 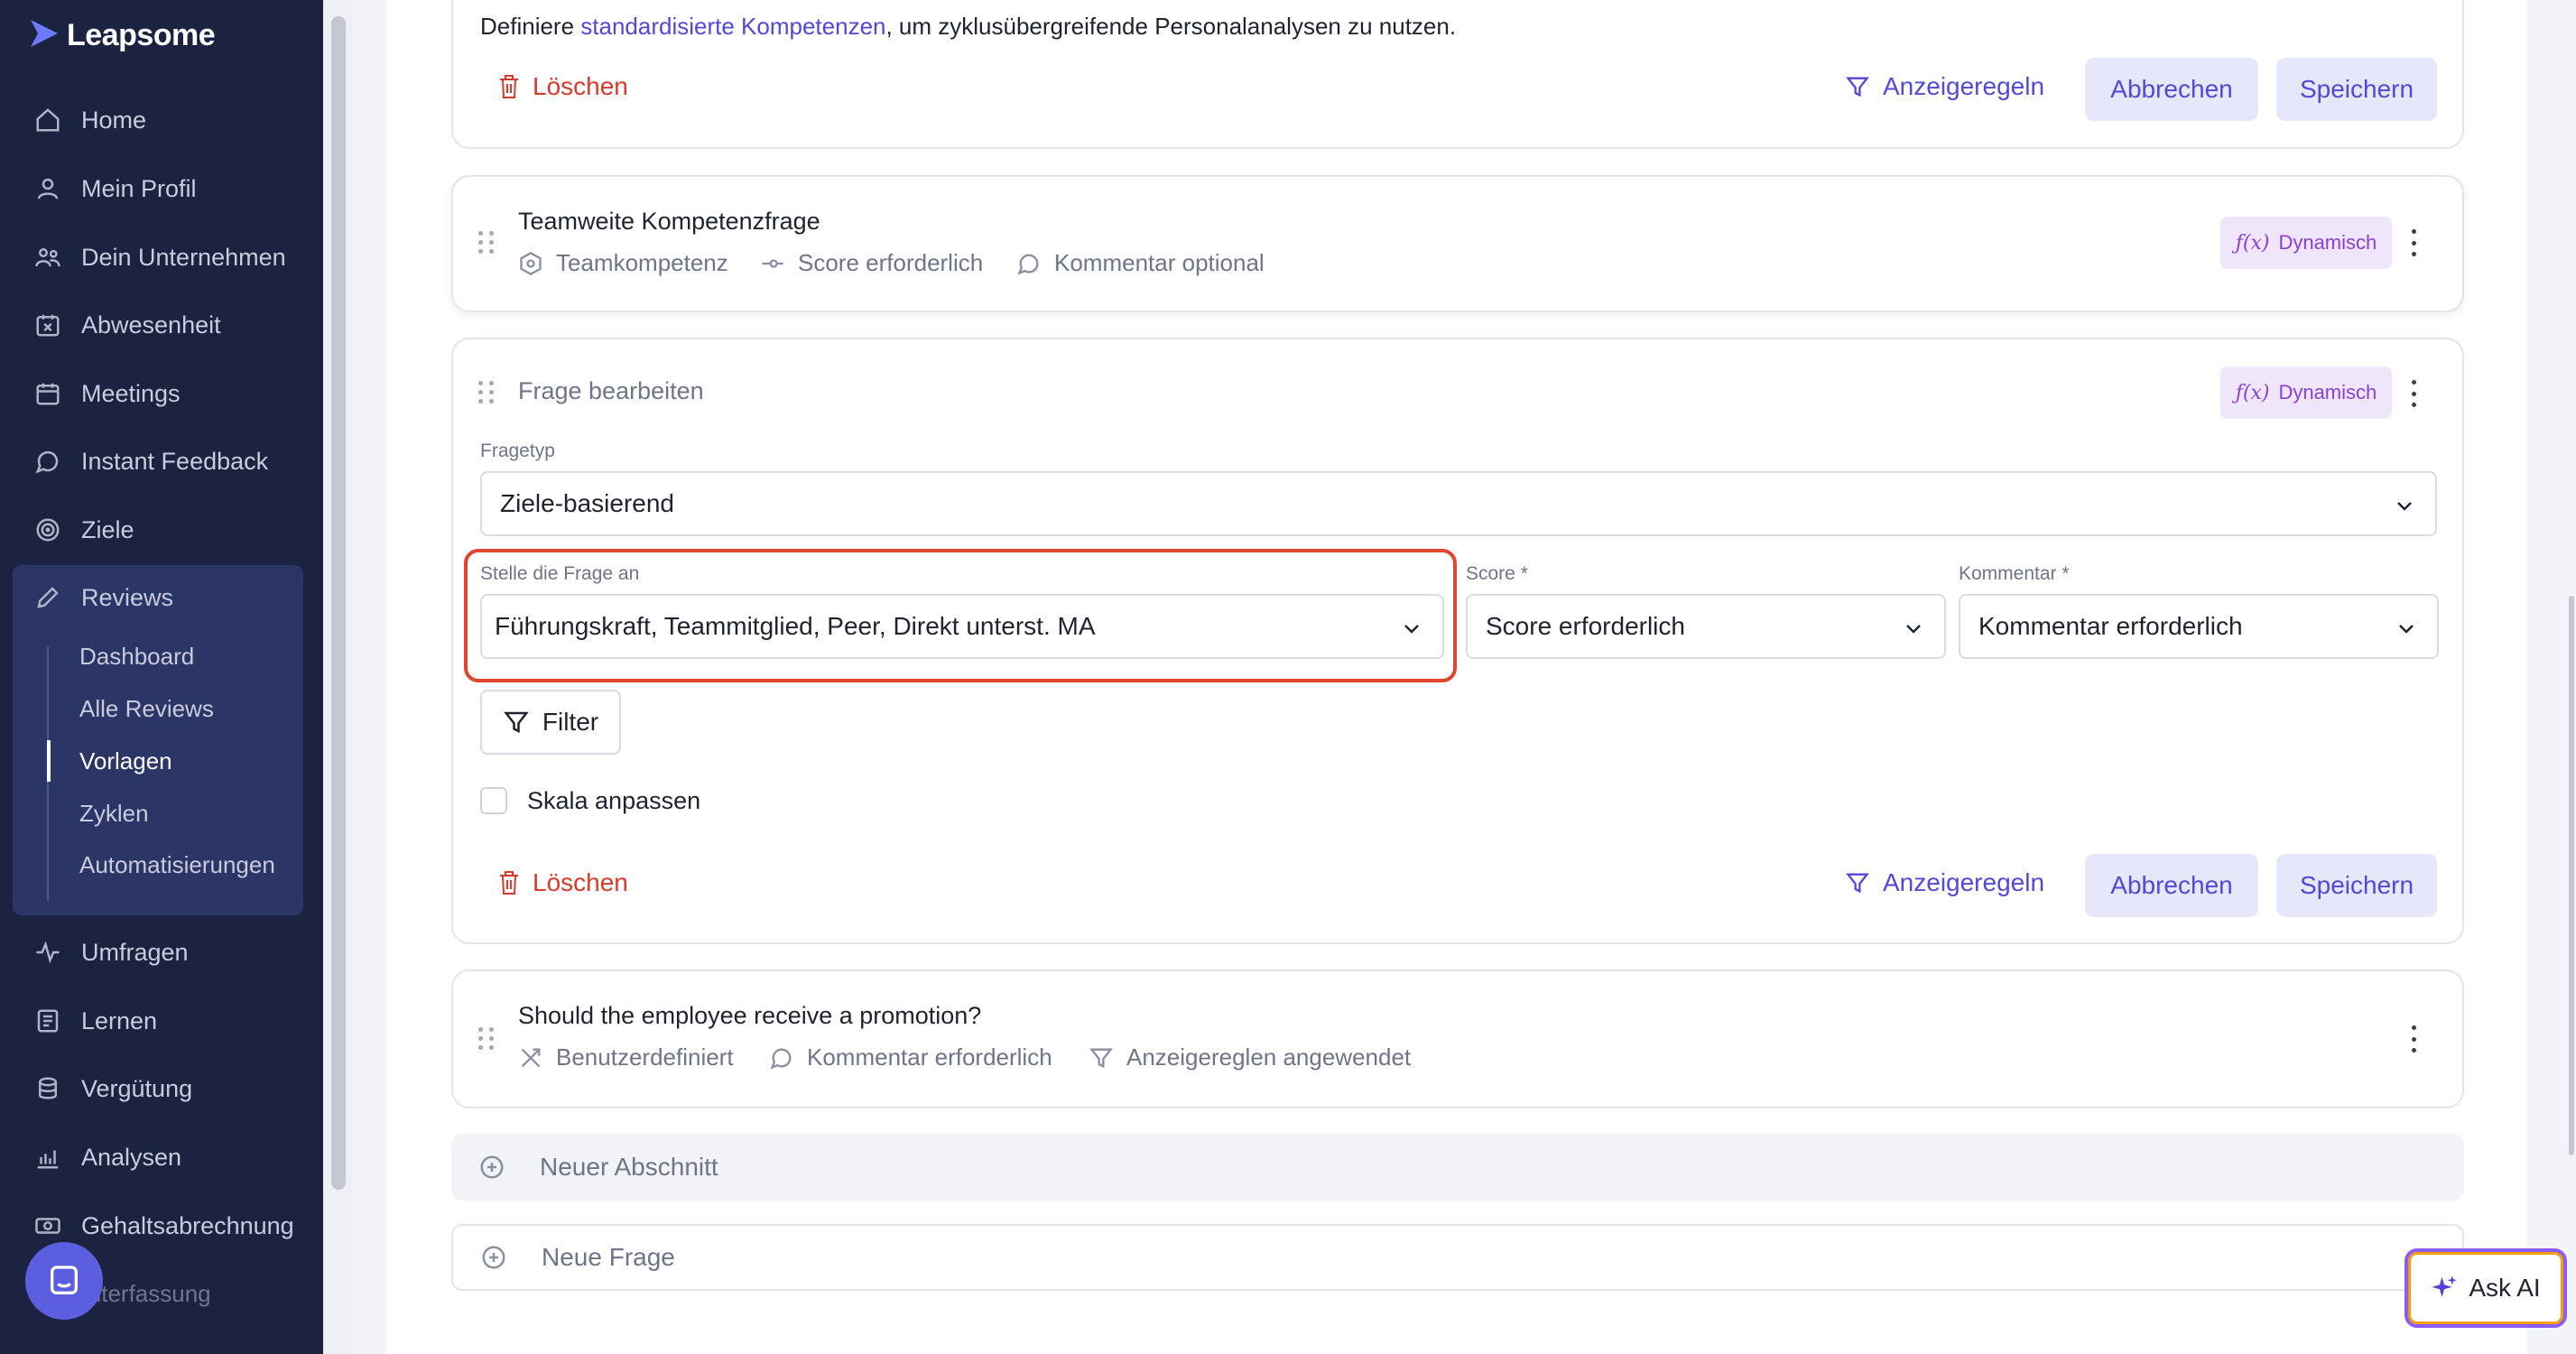 I want to click on nav-reviews-automatisierungen: Automatisierungen, so click(x=177, y=865).